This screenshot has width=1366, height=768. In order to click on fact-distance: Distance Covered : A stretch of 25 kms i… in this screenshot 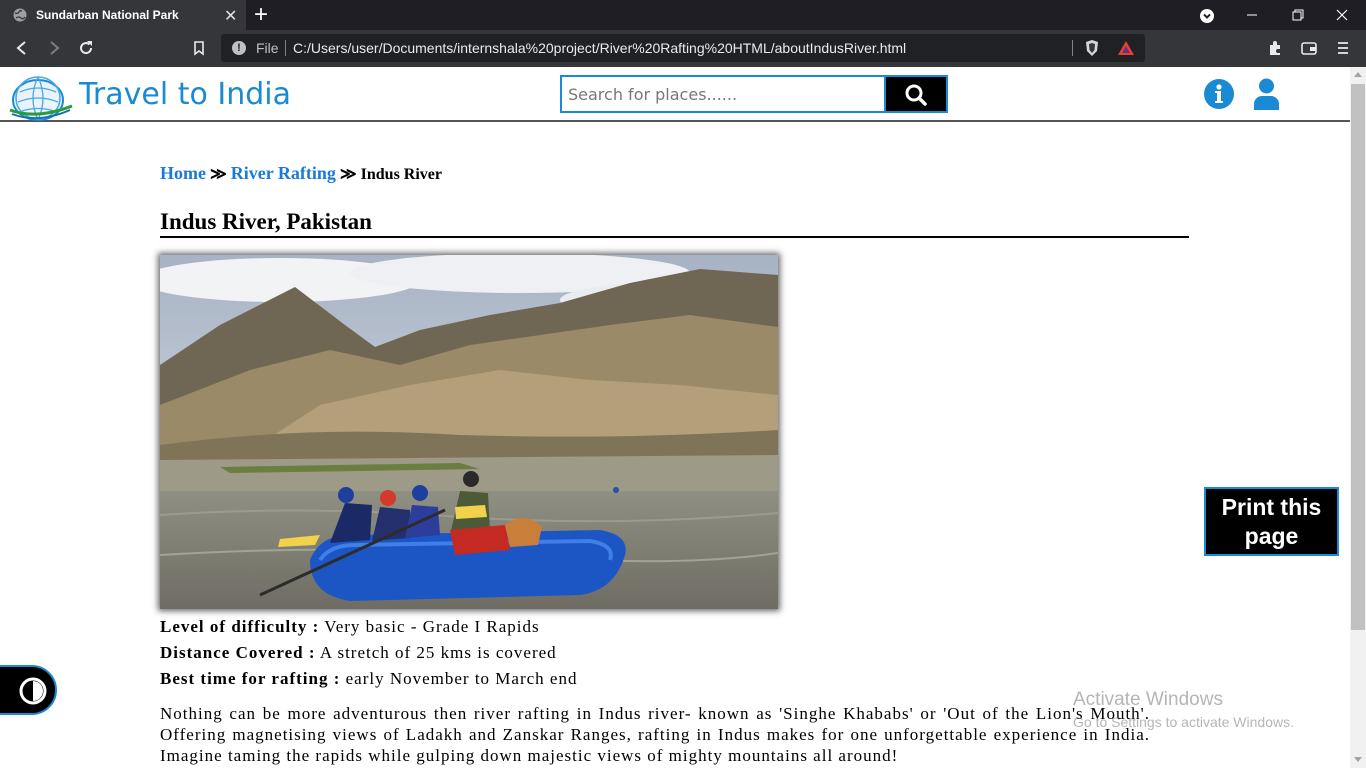, I will do `click(368, 656)`.